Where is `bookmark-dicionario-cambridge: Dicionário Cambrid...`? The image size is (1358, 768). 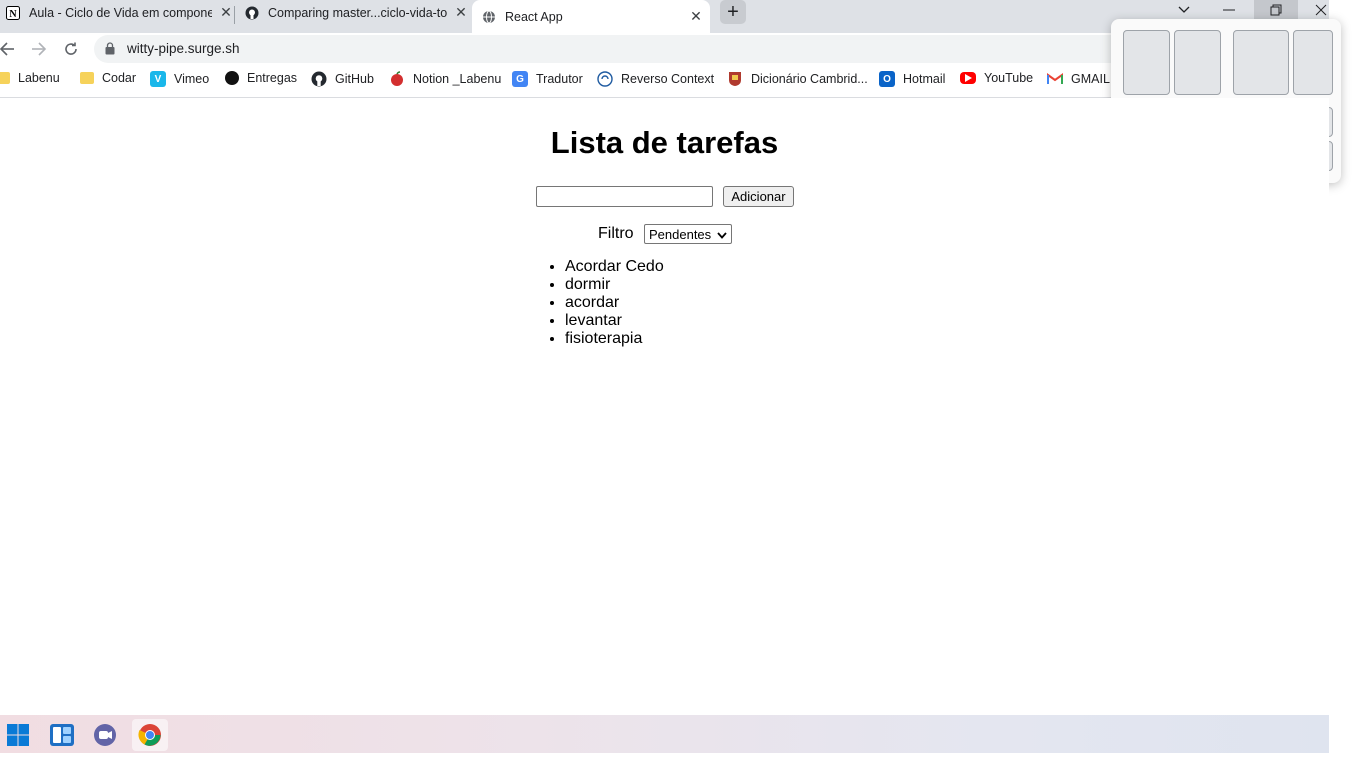 bookmark-dicionario-cambridge: Dicionário Cambrid... is located at coordinates (797, 79).